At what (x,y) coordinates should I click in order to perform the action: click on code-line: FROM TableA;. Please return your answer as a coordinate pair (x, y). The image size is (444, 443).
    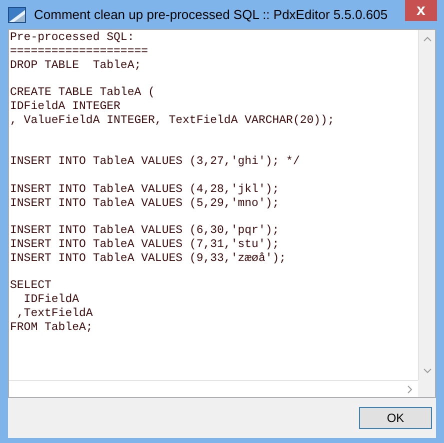
    Looking at the image, I should click on (51, 327).